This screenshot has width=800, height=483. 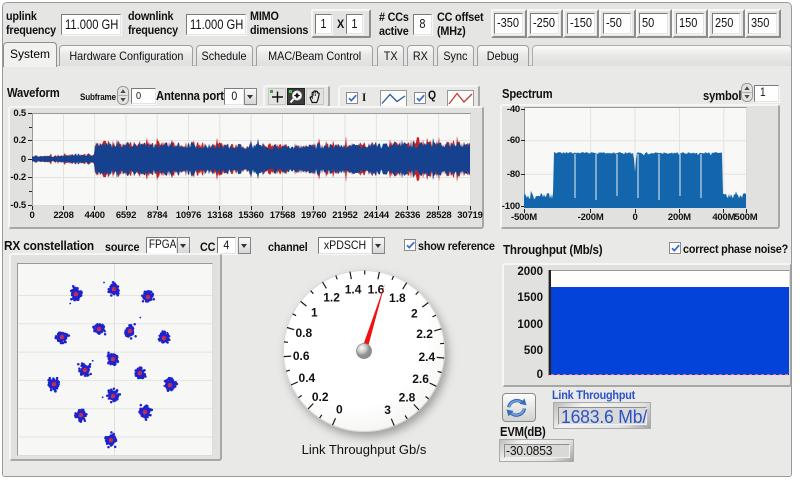 What do you see at coordinates (424, 334) in the screenshot?
I see `svg-text: 2.2` at bounding box center [424, 334].